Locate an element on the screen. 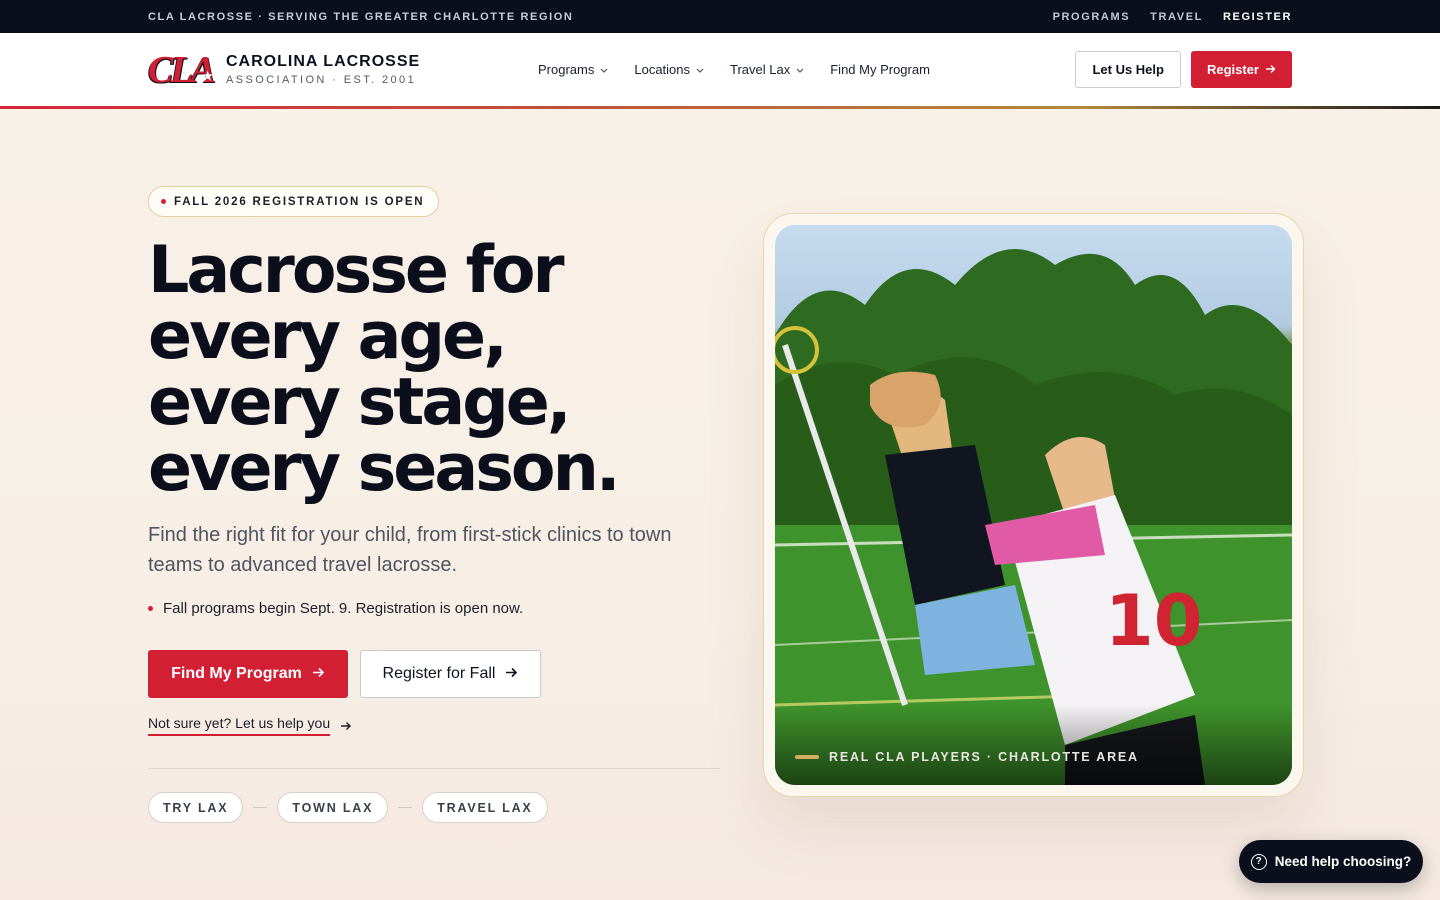  status-dot is located at coordinates (163, 201).